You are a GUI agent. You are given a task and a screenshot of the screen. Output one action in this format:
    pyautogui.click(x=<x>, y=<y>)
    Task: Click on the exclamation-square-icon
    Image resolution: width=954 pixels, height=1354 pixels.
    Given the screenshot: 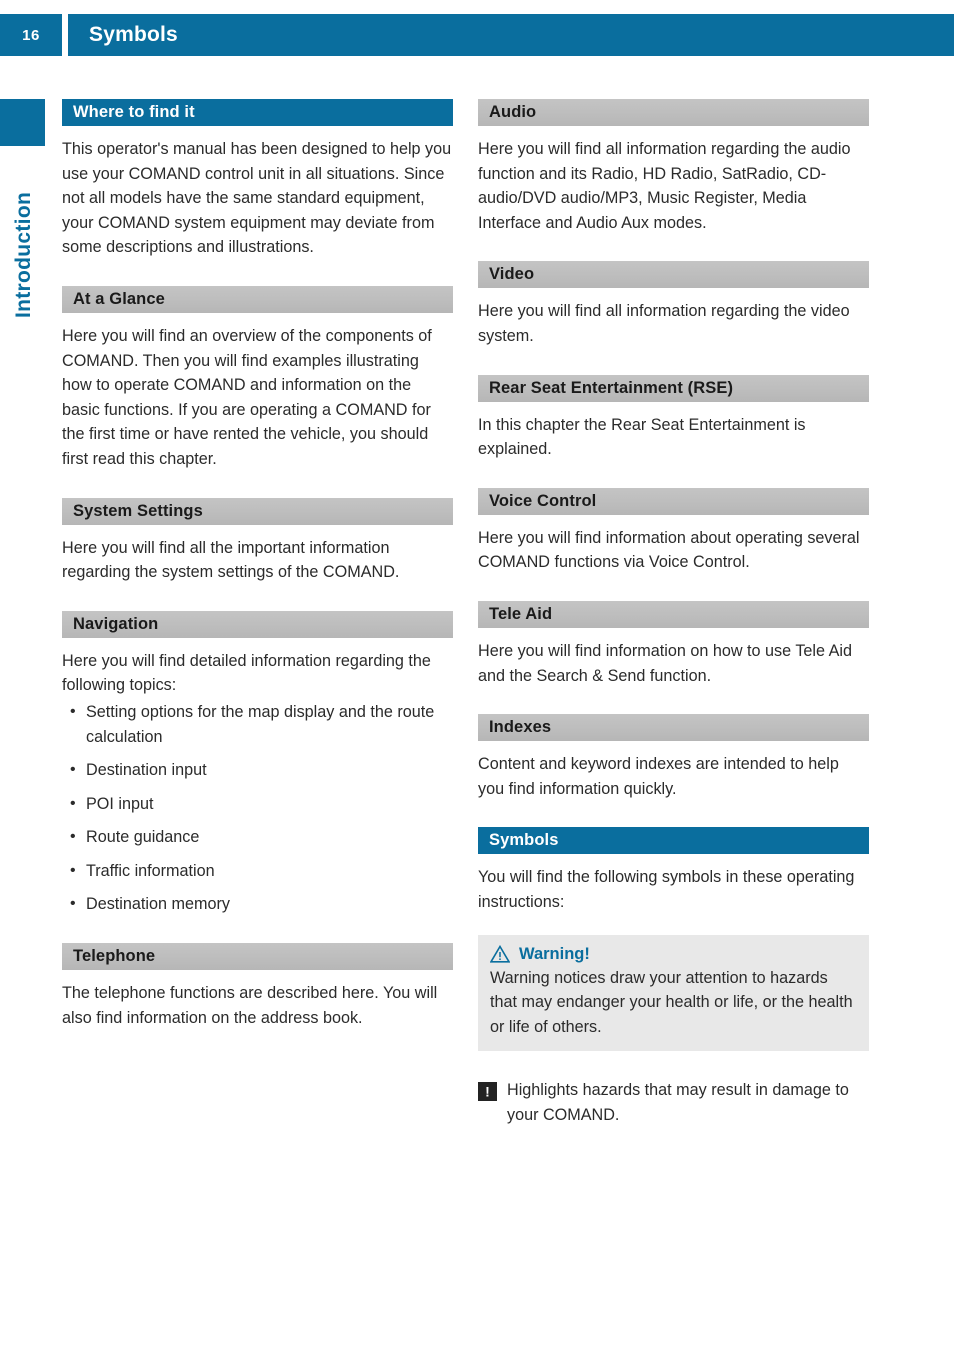 What is the action you would take?
    pyautogui.click(x=487, y=1092)
    